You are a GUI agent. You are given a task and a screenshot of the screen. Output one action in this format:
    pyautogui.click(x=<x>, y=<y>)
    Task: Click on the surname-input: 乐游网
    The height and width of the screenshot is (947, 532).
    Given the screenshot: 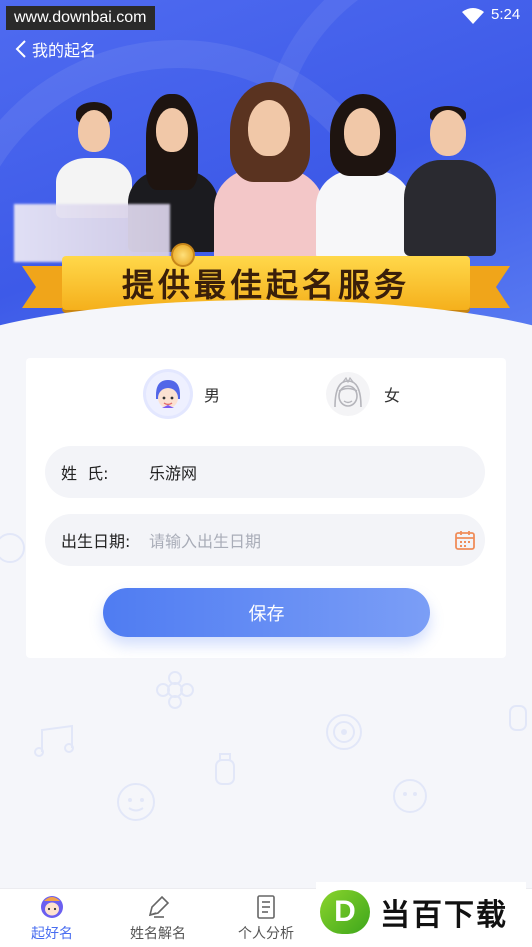 What is the action you would take?
    pyautogui.click(x=173, y=472)
    